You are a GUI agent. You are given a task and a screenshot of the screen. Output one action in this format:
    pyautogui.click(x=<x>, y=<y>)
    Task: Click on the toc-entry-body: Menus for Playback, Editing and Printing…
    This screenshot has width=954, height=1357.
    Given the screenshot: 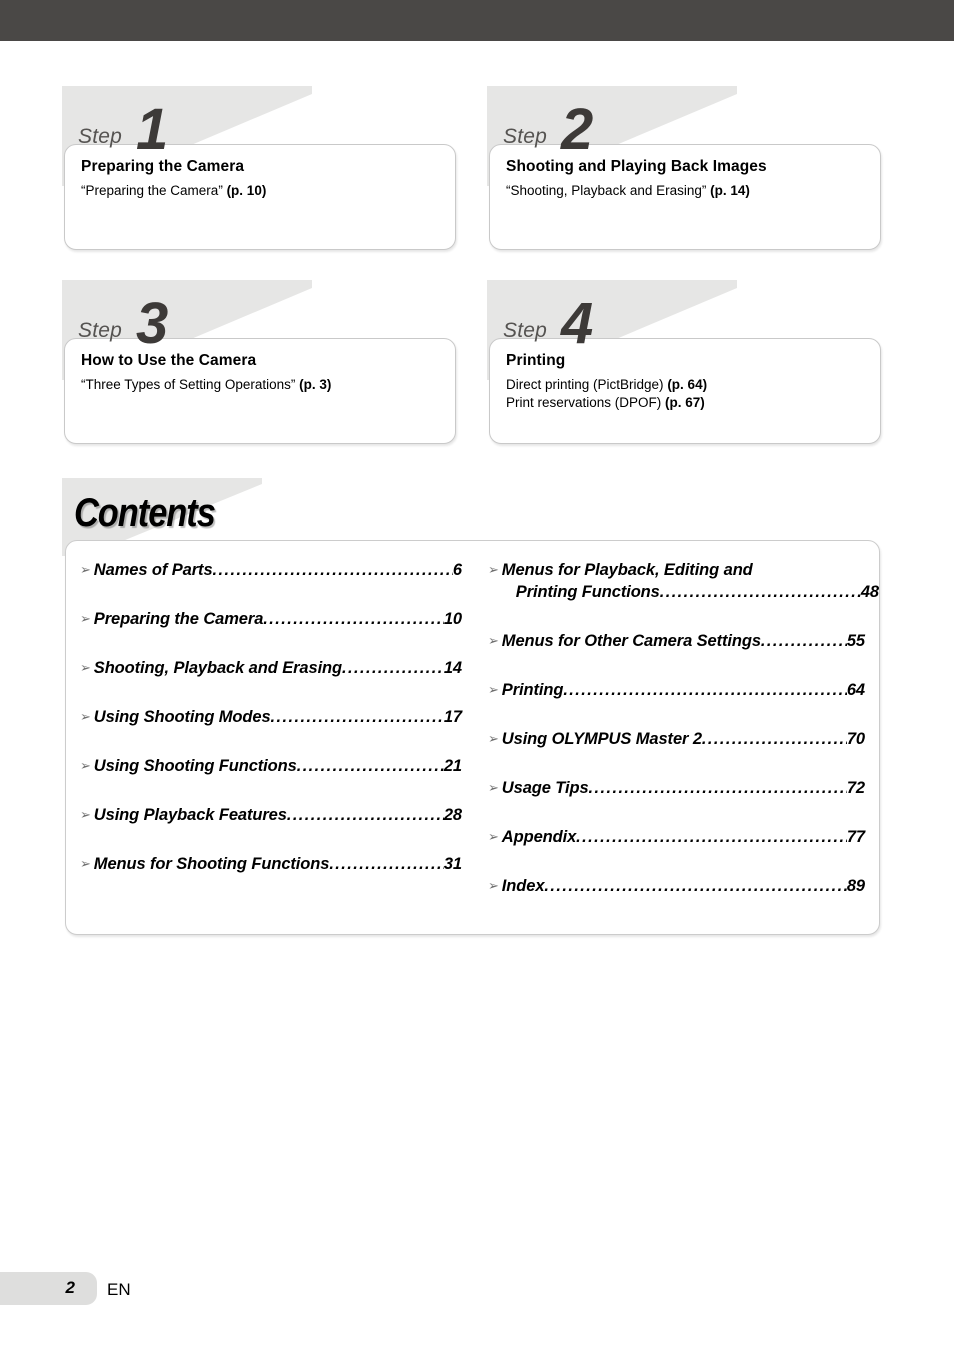 What is the action you would take?
    pyautogui.click(x=690, y=581)
    